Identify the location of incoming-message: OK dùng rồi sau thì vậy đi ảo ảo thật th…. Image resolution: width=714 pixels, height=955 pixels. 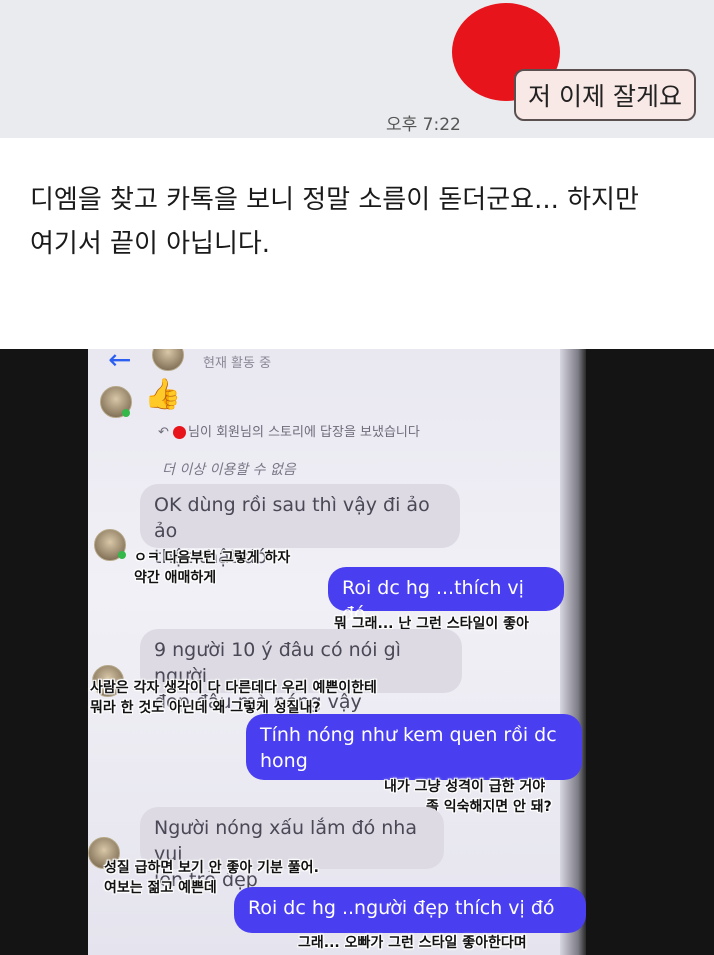
(300, 526).